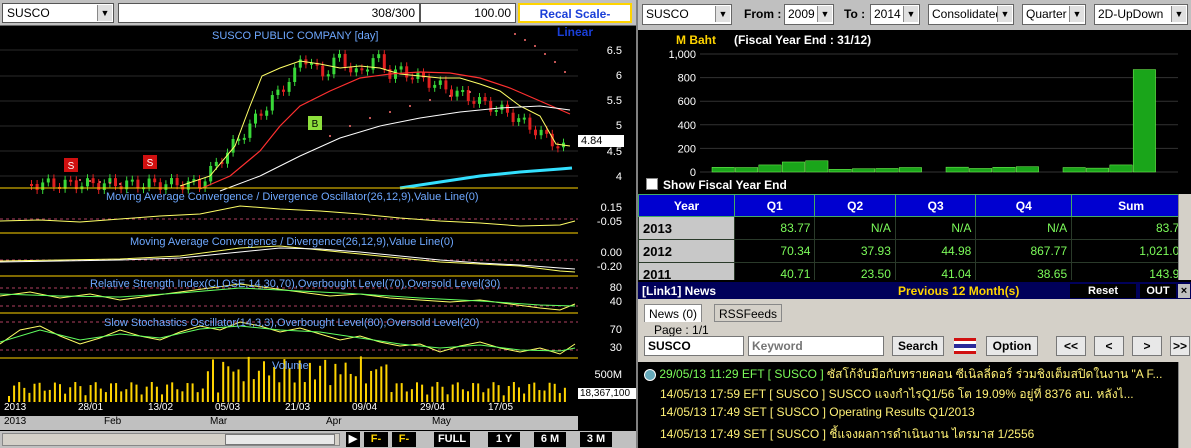 This screenshot has height=448, width=1191. What do you see at coordinates (1124, 205) in the screenshot?
I see `column-header: Sum` at bounding box center [1124, 205].